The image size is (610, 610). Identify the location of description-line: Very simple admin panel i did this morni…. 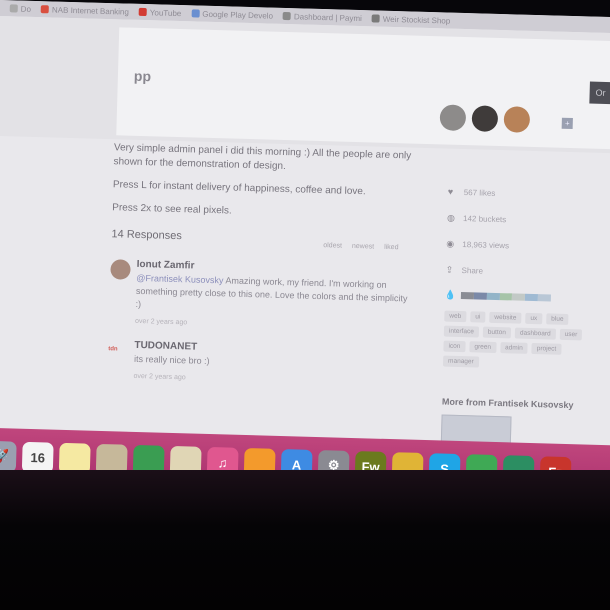
(262, 157).